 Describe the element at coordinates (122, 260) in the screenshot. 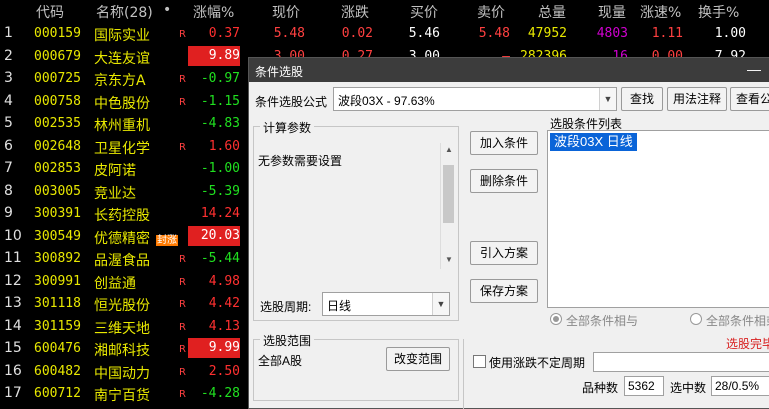

I see `stock-name: 品渥食品` at that location.